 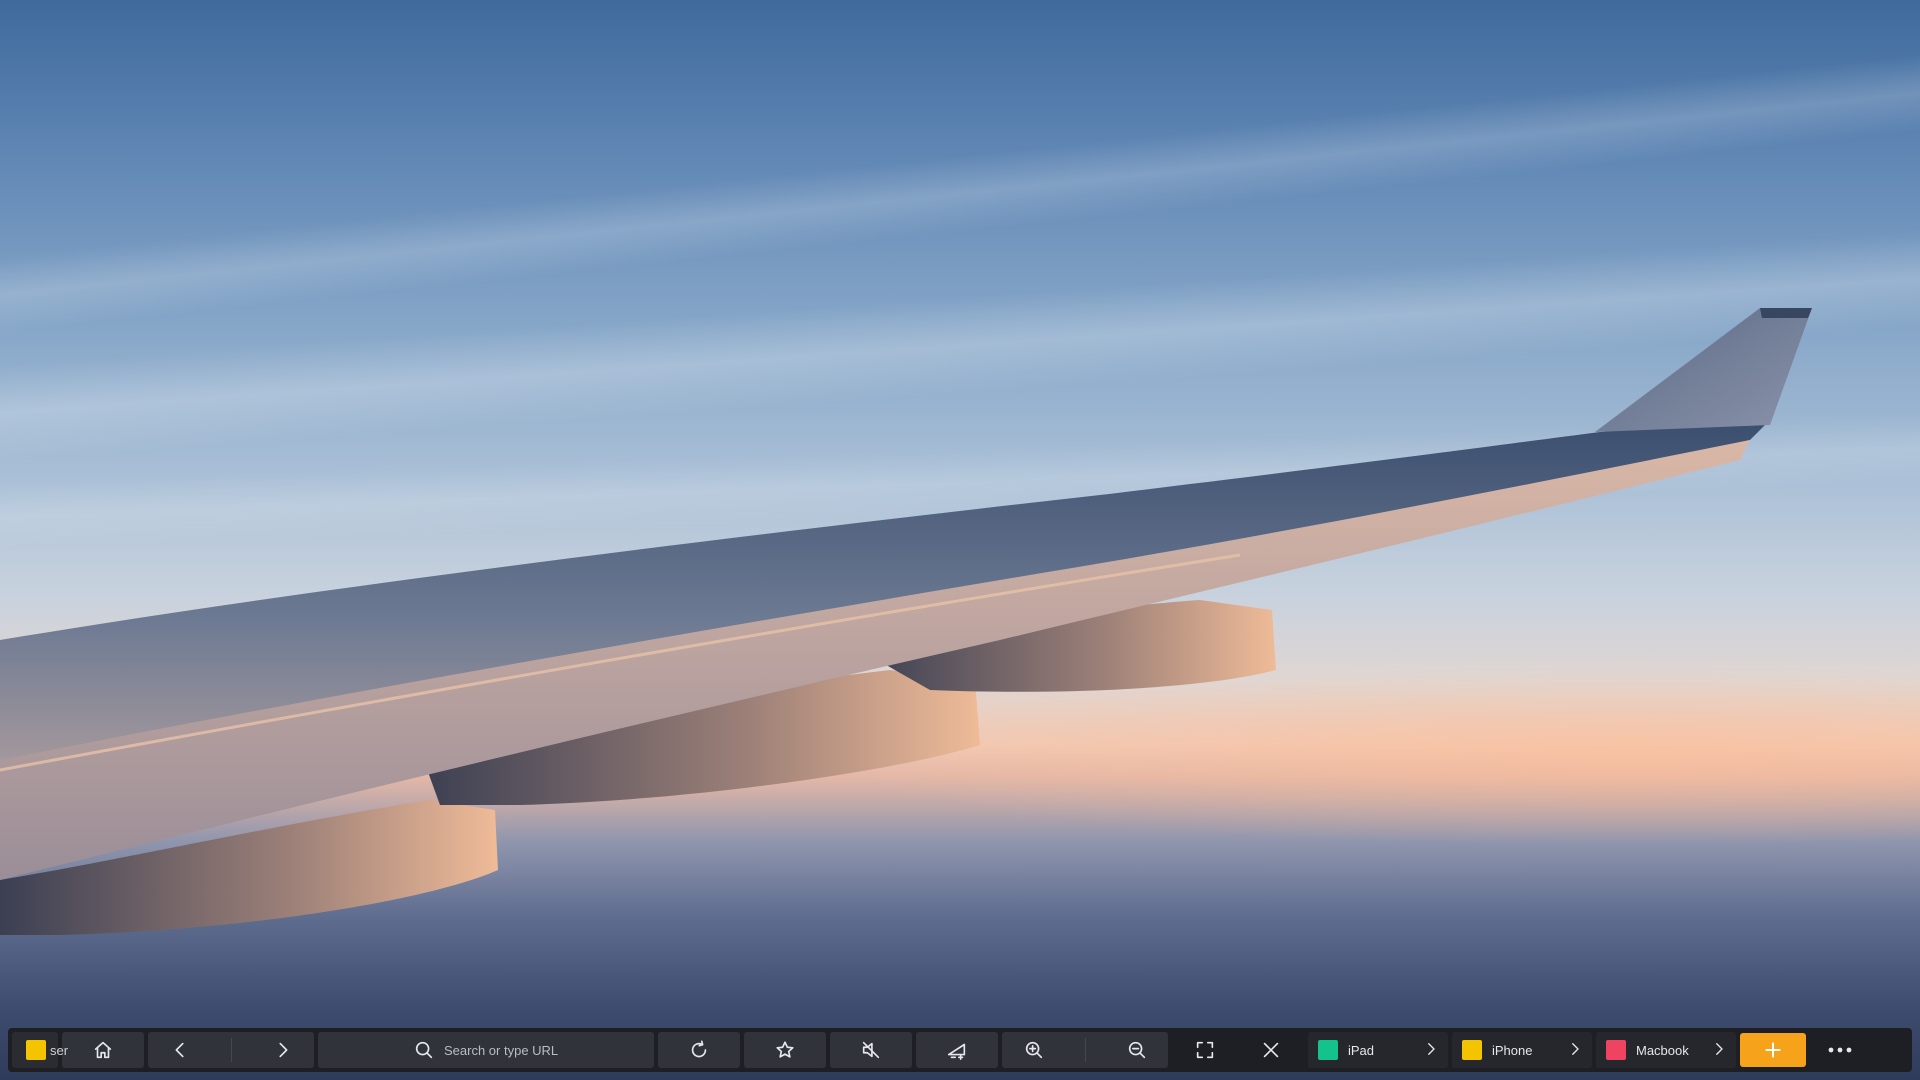 I want to click on back-button, so click(x=180, y=1050).